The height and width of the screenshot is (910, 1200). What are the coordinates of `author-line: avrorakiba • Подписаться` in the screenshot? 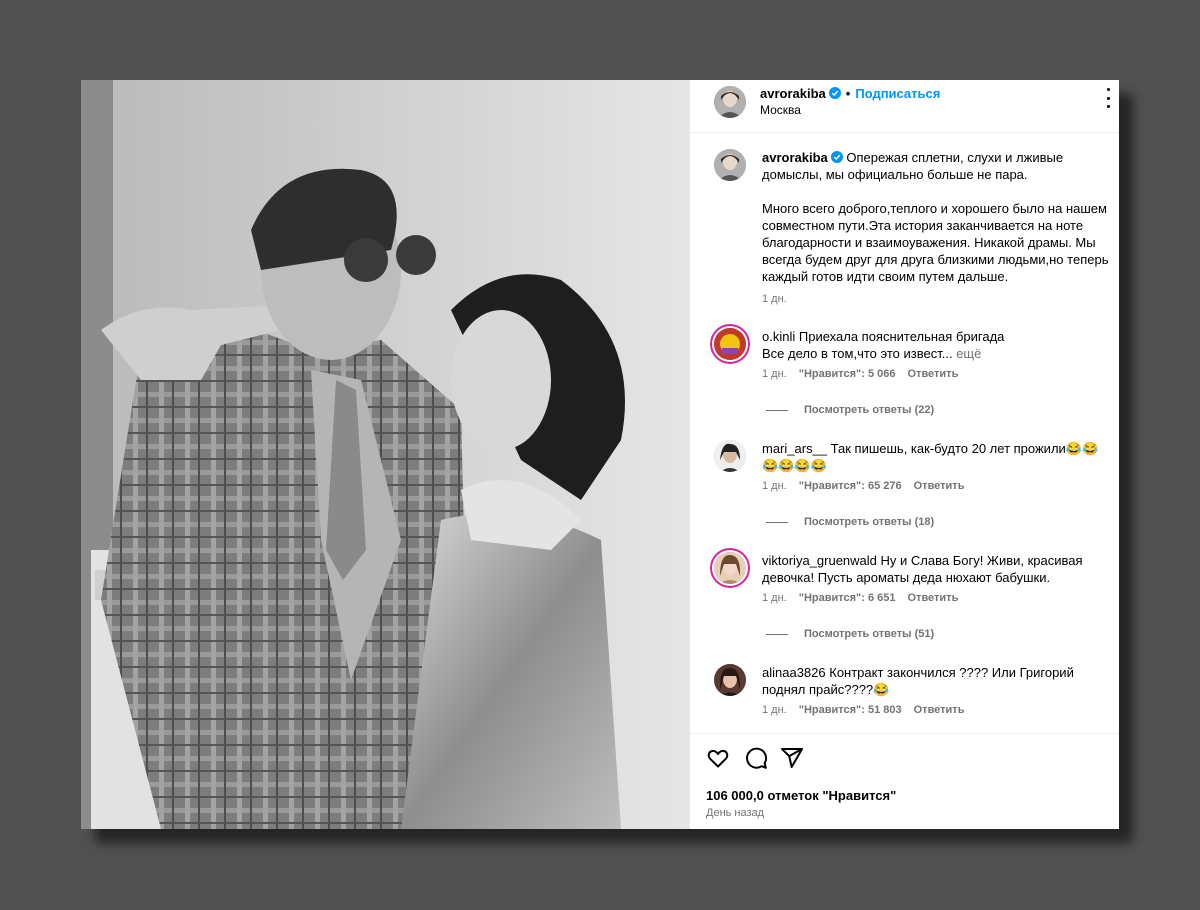 It's located at (850, 93).